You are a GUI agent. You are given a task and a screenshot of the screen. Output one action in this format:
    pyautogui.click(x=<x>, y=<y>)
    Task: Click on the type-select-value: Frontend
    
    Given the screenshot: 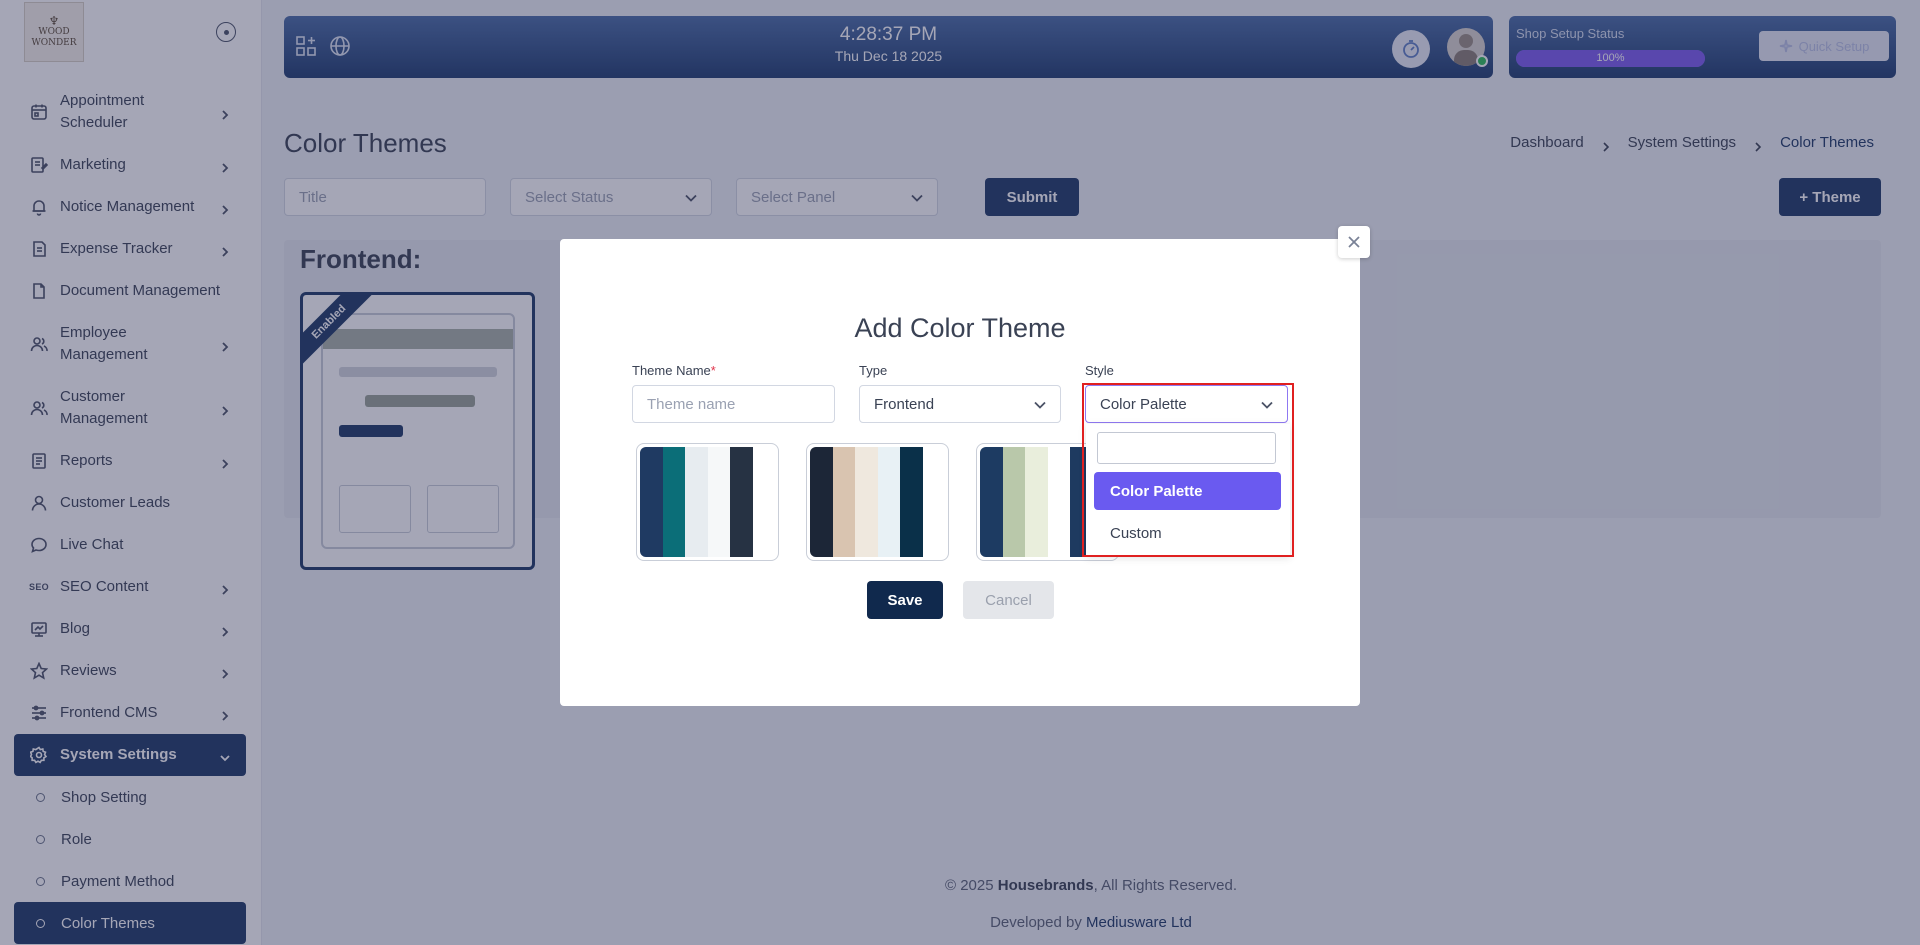 What is the action you would take?
    pyautogui.click(x=904, y=404)
    